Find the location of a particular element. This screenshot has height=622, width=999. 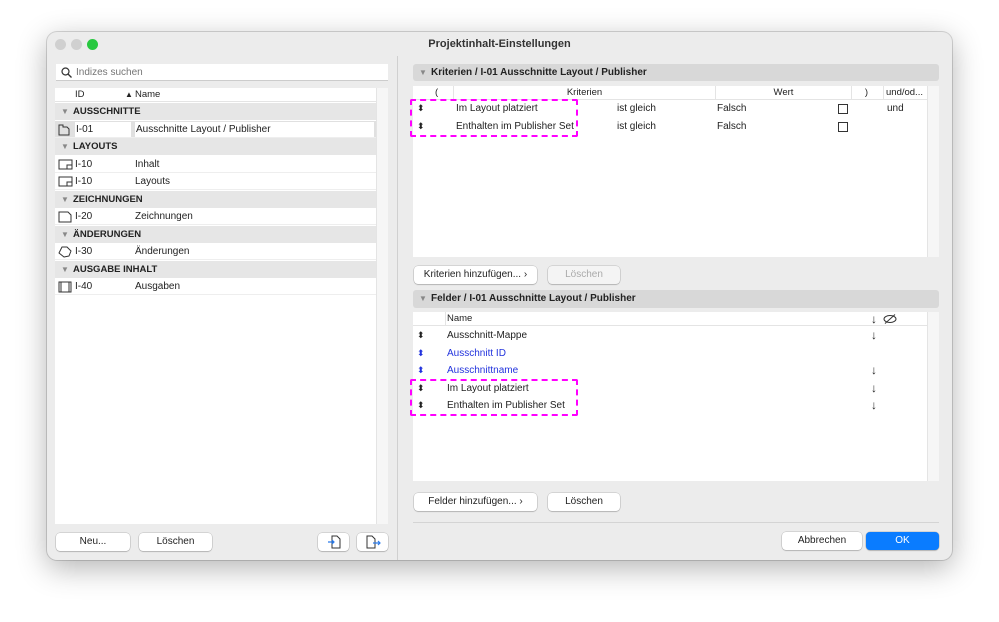

criteria-scrollbar is located at coordinates (933, 171).